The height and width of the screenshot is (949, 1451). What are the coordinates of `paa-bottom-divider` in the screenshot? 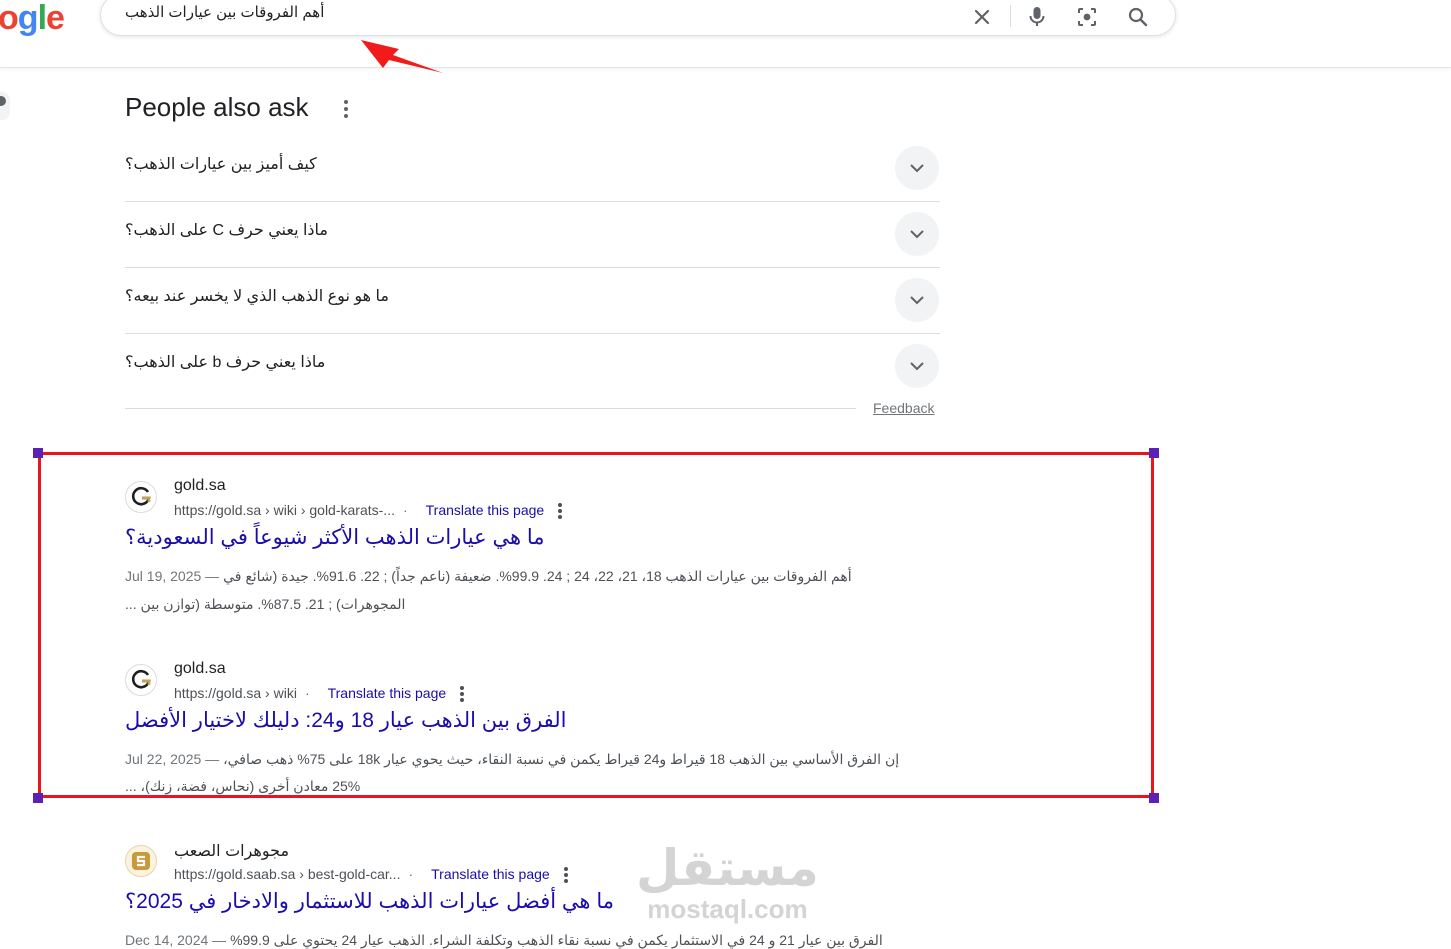 It's located at (490, 408).